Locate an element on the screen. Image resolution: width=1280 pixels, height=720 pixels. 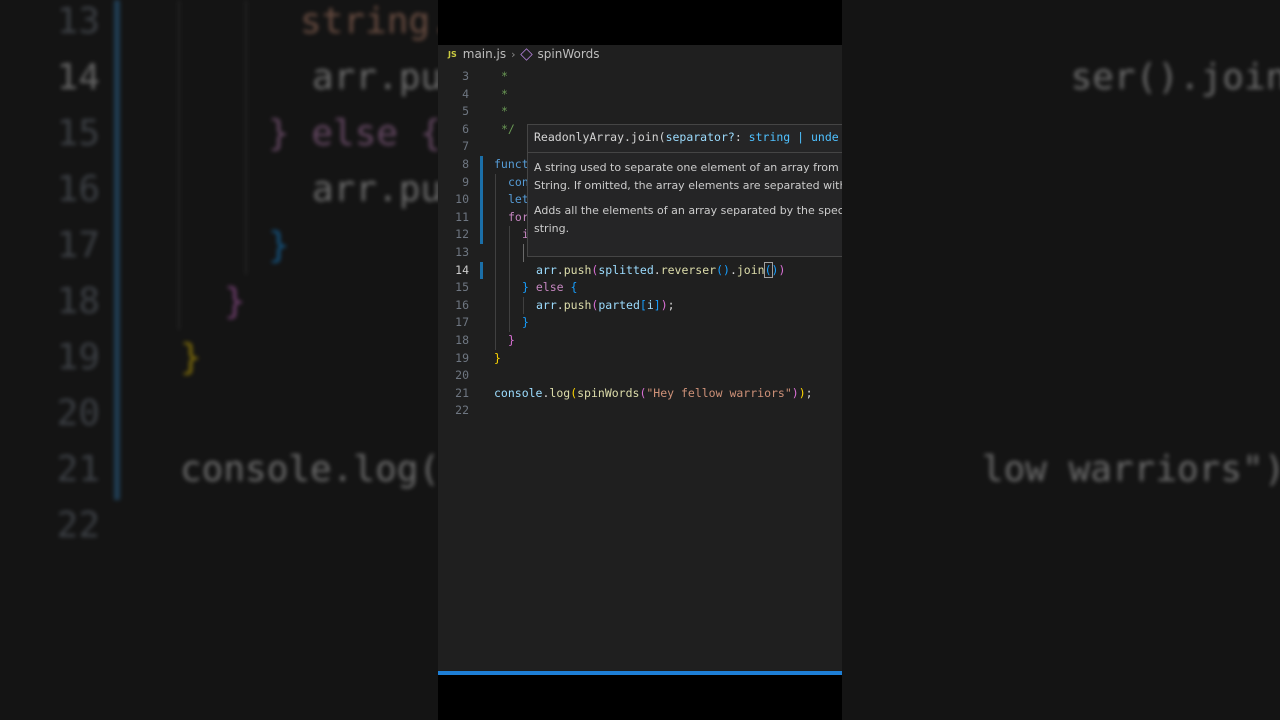
blurred-code-line: 21console.log( low warriors")); is located at coordinates (668, 469).